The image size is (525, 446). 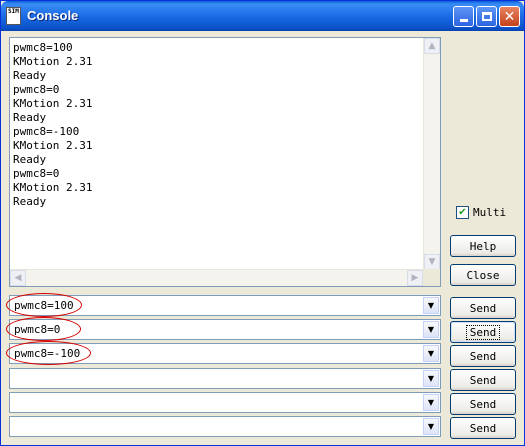 I want to click on command-combo-4: ▼, so click(x=225, y=378).